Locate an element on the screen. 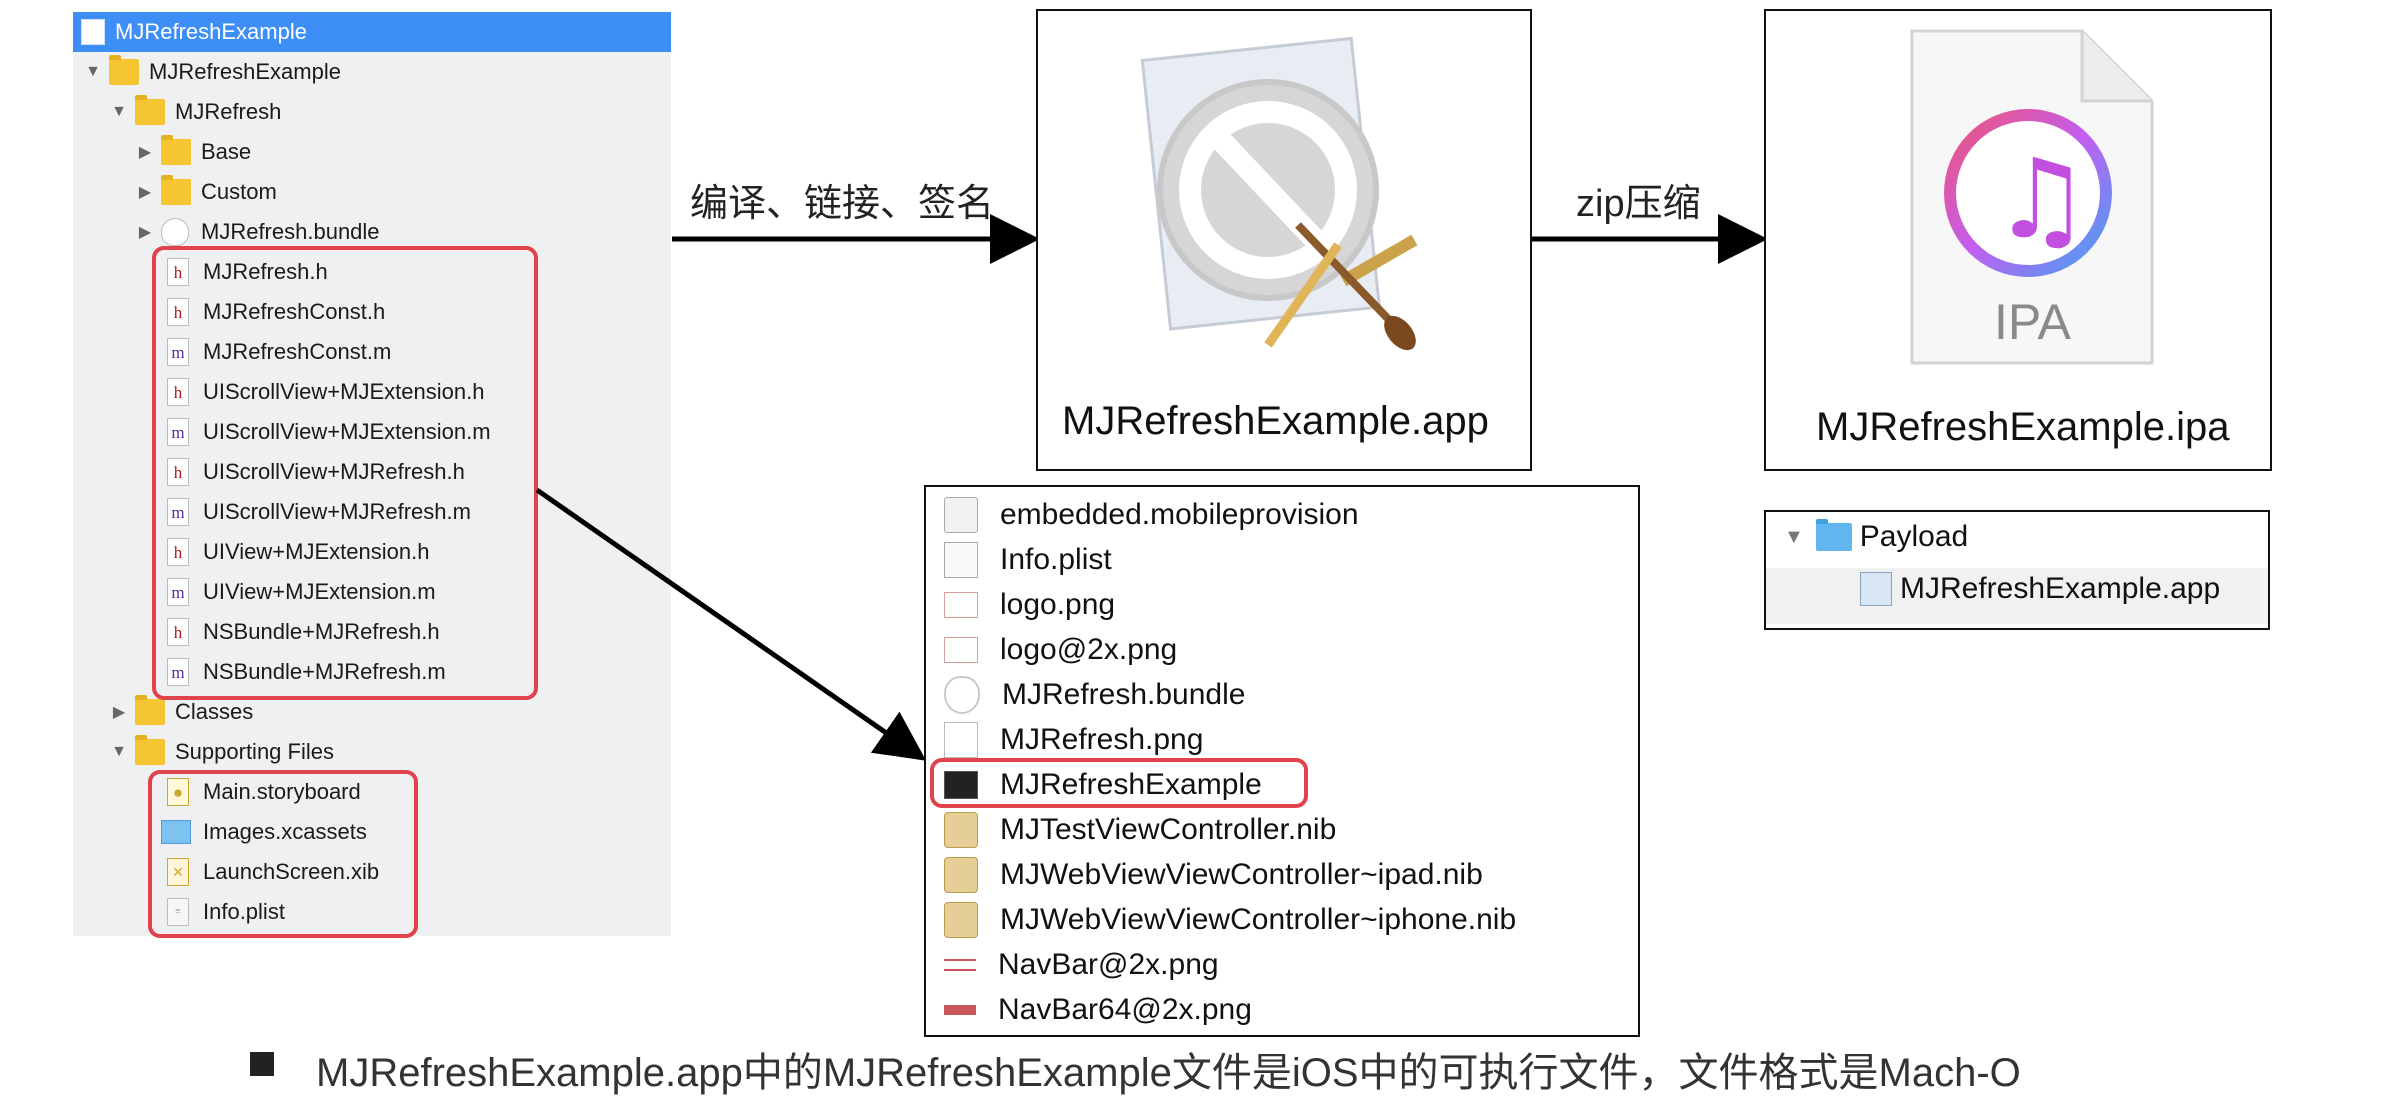  list-item: MJWebViewViewController~ipad.nib is located at coordinates (1213, 875).